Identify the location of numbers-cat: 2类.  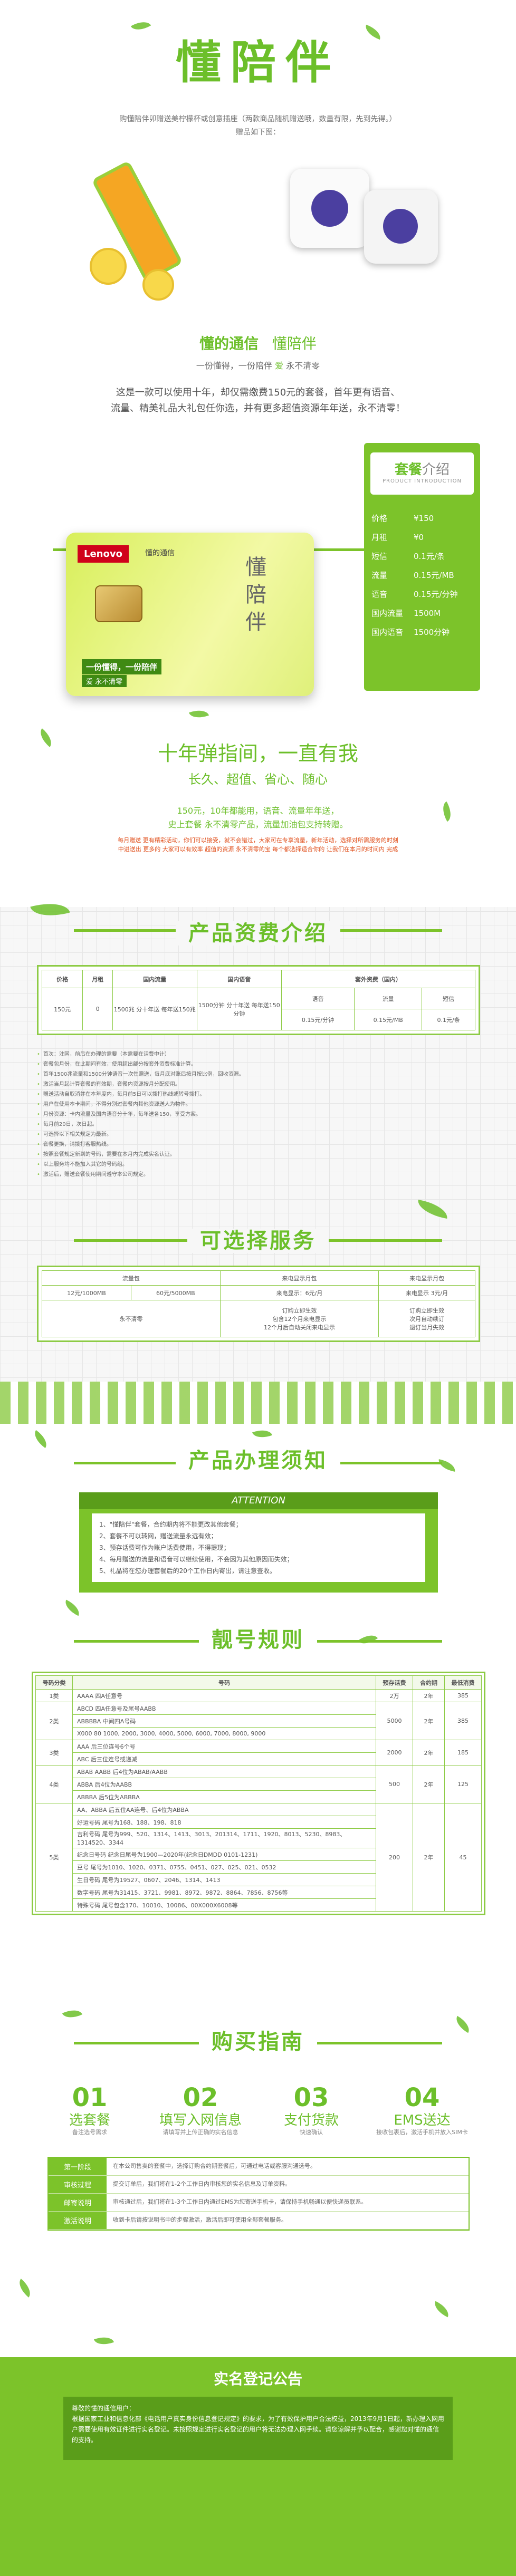
(54, 1721).